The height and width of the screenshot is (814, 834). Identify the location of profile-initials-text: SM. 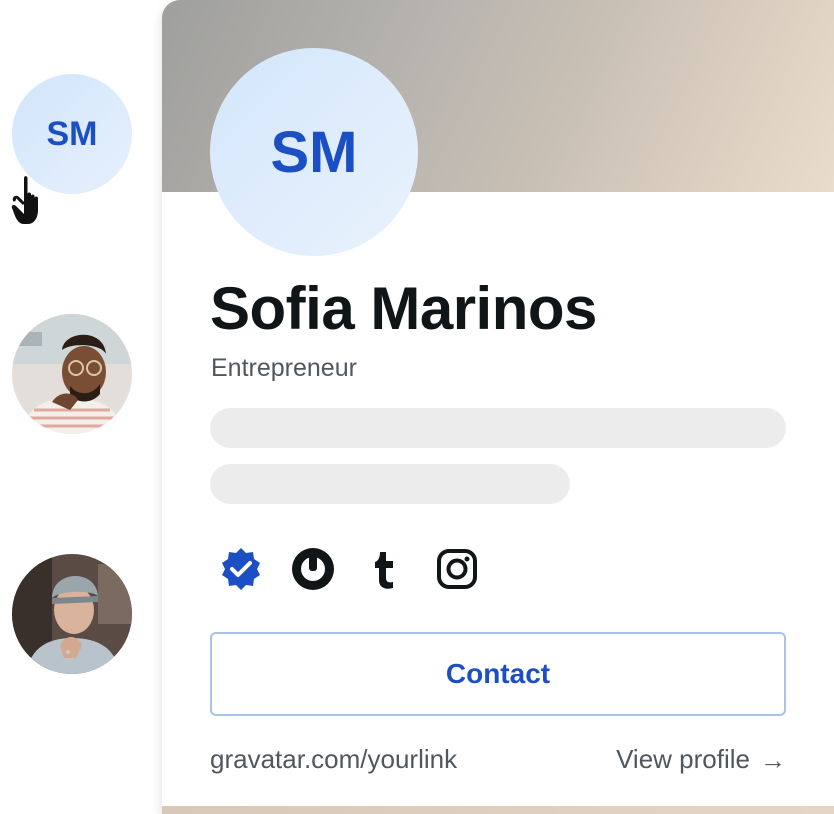
(314, 152).